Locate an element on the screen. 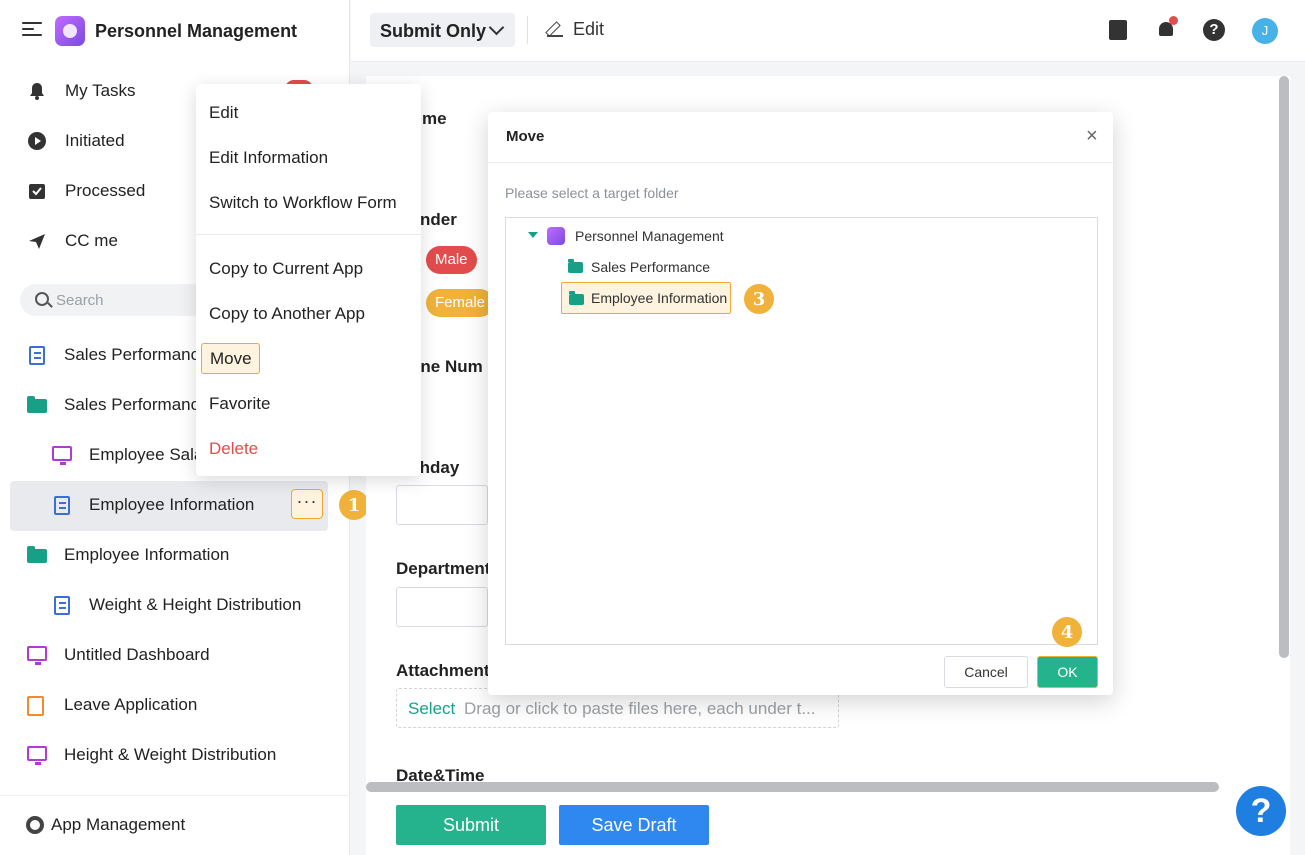 This screenshot has height=855, width=1305. menu-item-copy-another-app: Copy to Another App is located at coordinates (287, 314).